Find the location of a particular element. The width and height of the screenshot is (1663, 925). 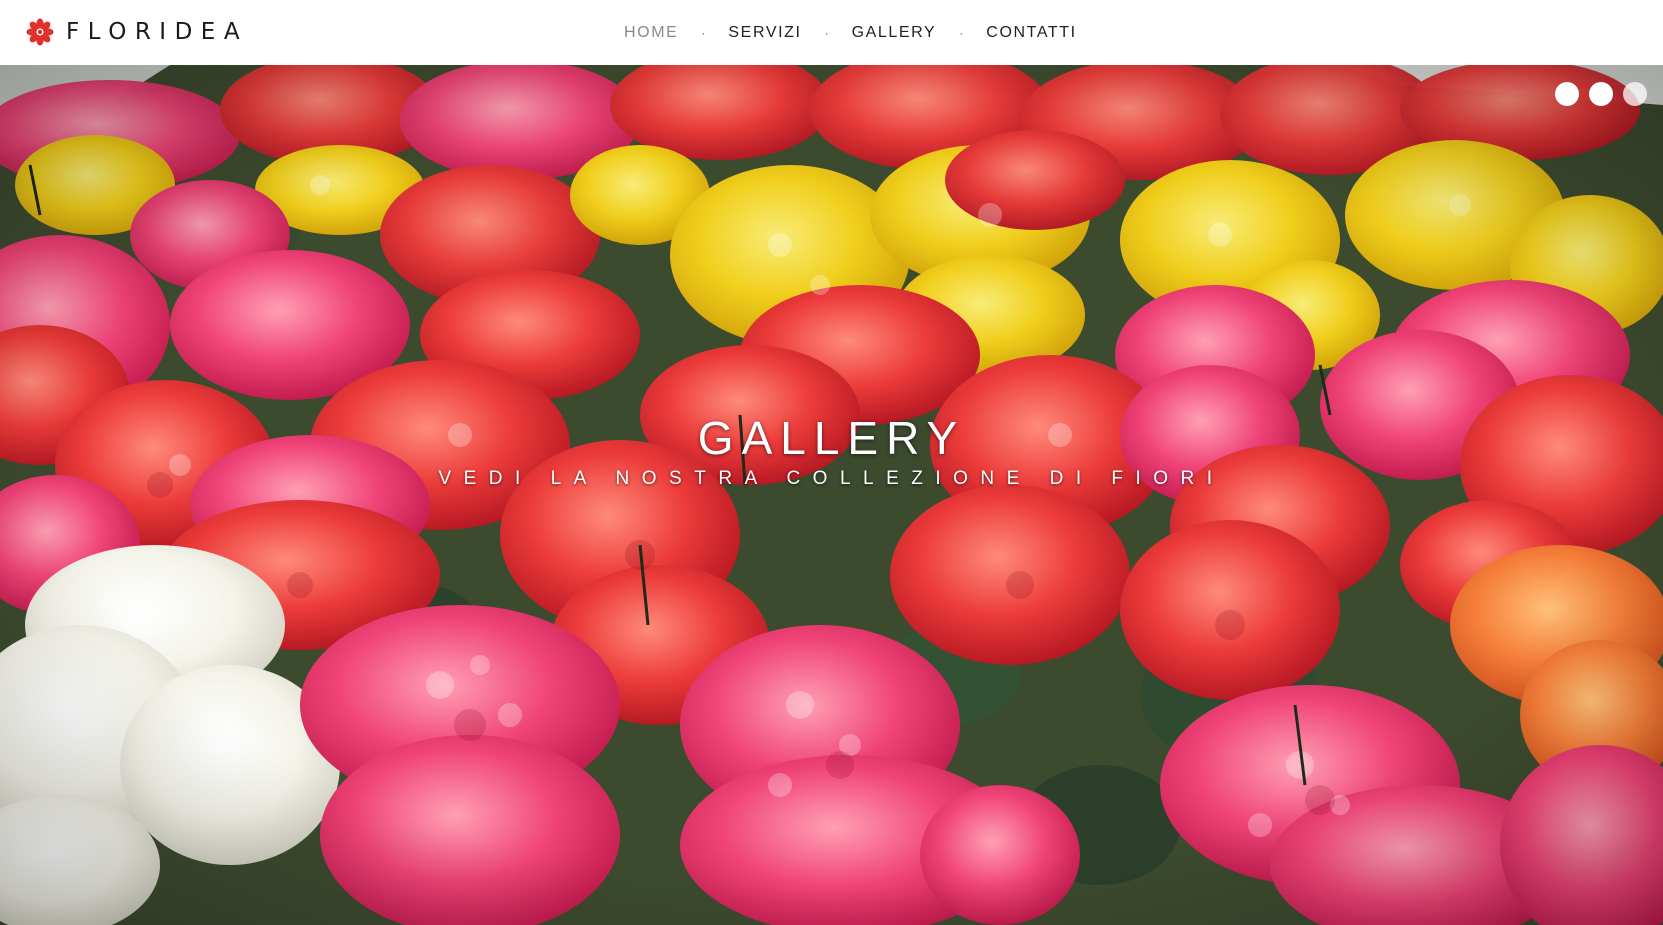

nav-item-servizi: SERVIZI is located at coordinates (764, 33).